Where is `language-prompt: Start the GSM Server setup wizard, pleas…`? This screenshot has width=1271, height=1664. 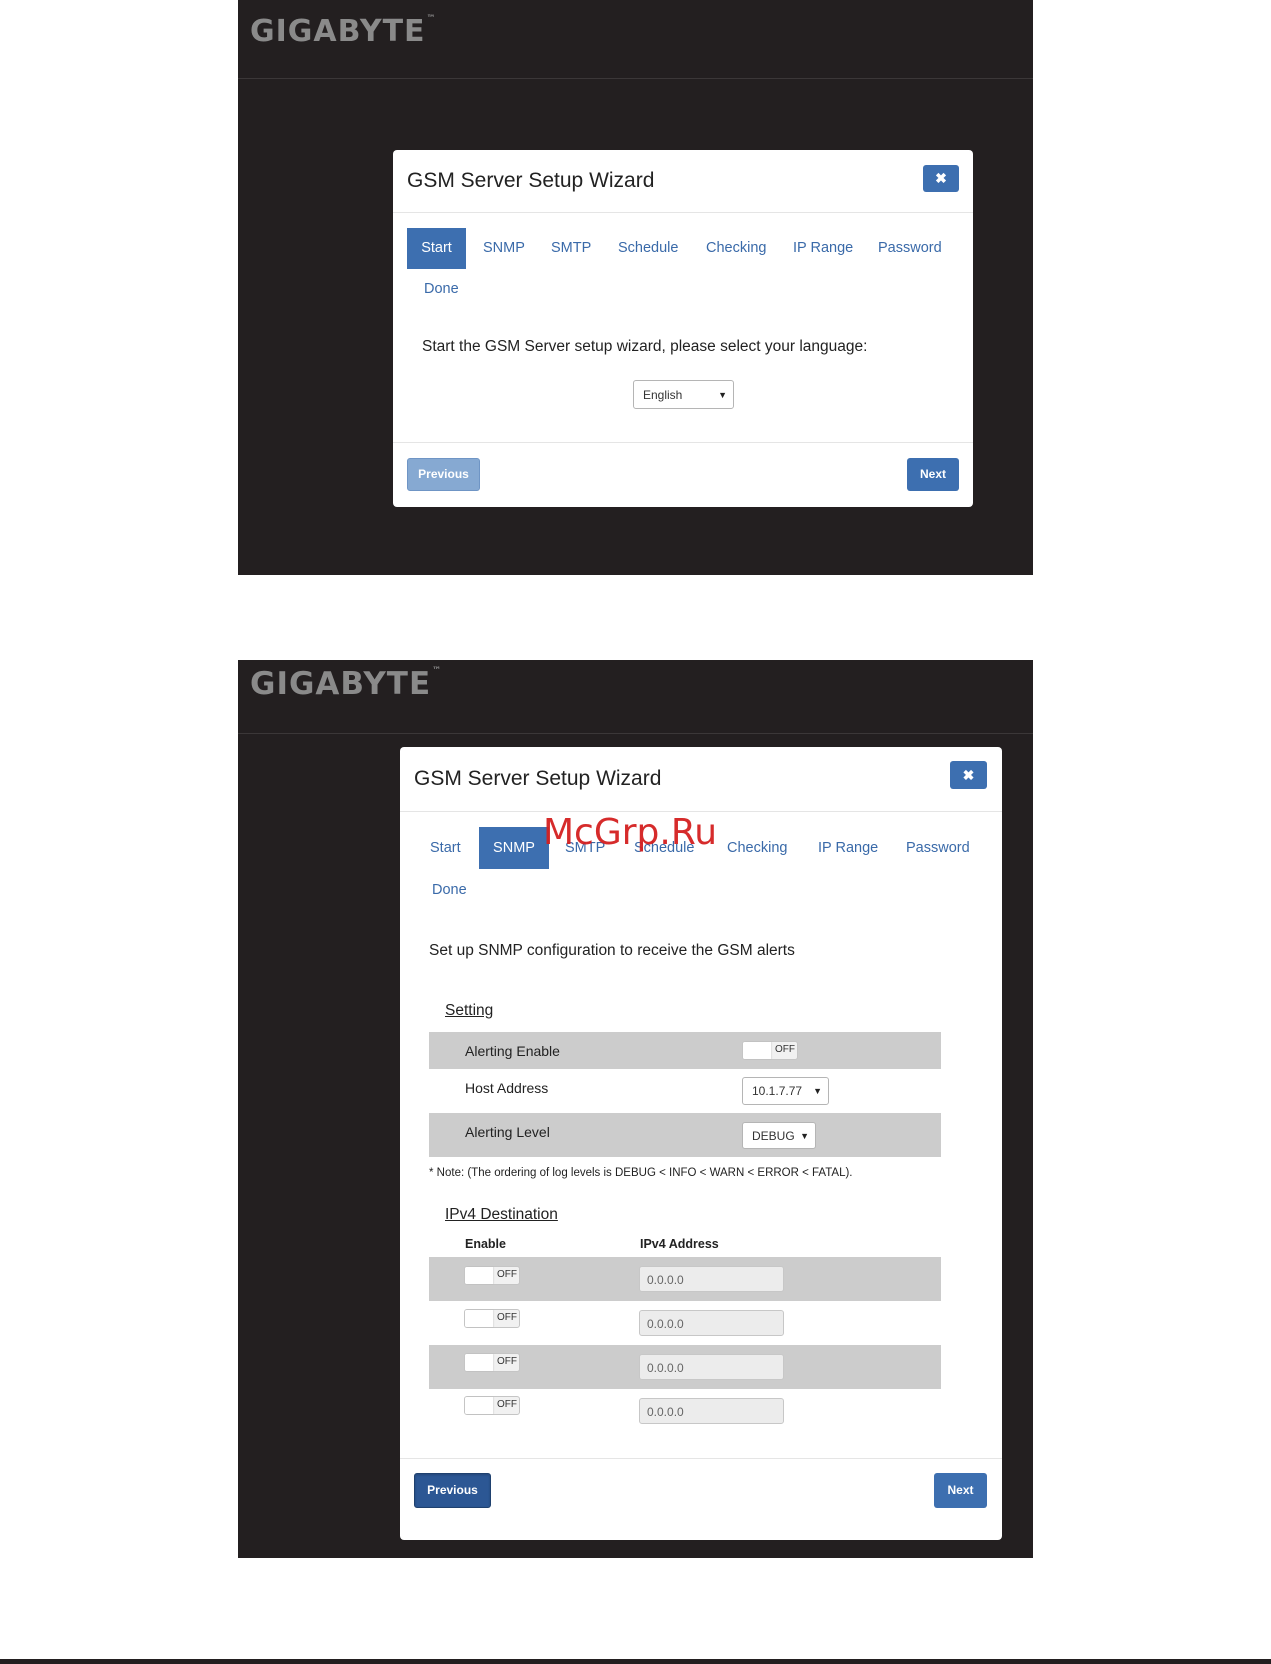 language-prompt: Start the GSM Server setup wizard, pleas… is located at coordinates (645, 346).